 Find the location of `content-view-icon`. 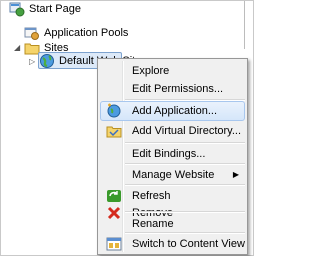

content-view-icon is located at coordinates (114, 244).